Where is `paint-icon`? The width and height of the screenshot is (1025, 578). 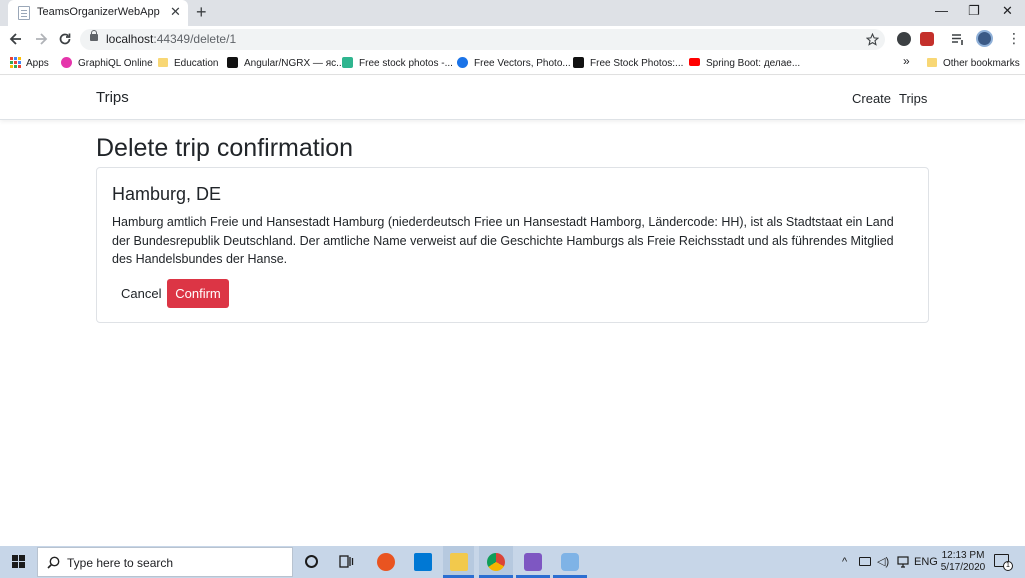 paint-icon is located at coordinates (570, 562).